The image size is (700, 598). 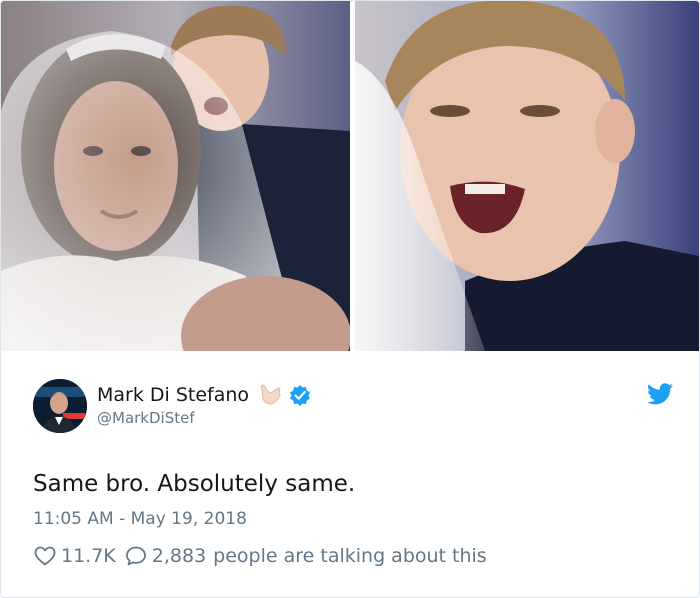 I want to click on like-count: 11.7K, so click(x=88, y=556).